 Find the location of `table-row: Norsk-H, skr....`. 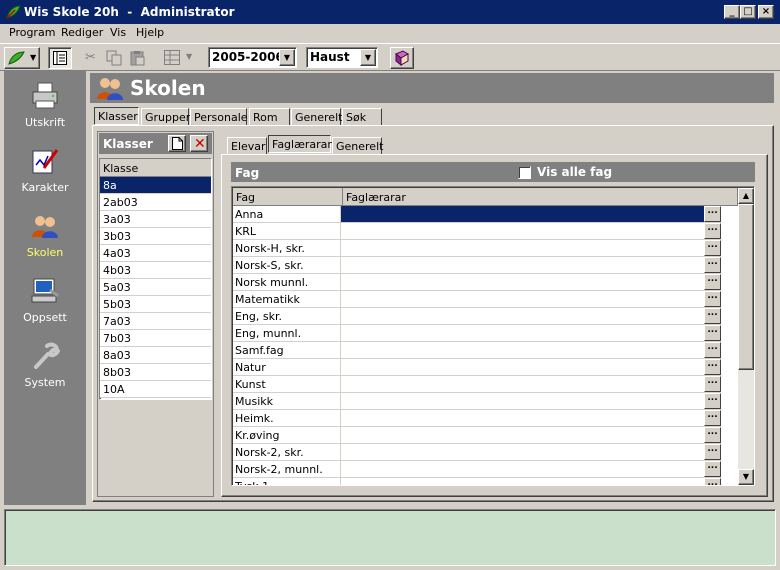

table-row: Norsk-H, skr.... is located at coordinates (477, 248).